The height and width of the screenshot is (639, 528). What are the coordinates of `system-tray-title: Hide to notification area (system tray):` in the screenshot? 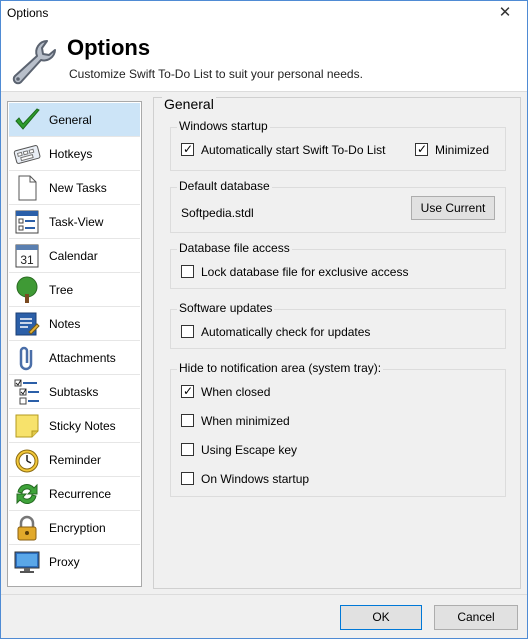 It's located at (280, 368).